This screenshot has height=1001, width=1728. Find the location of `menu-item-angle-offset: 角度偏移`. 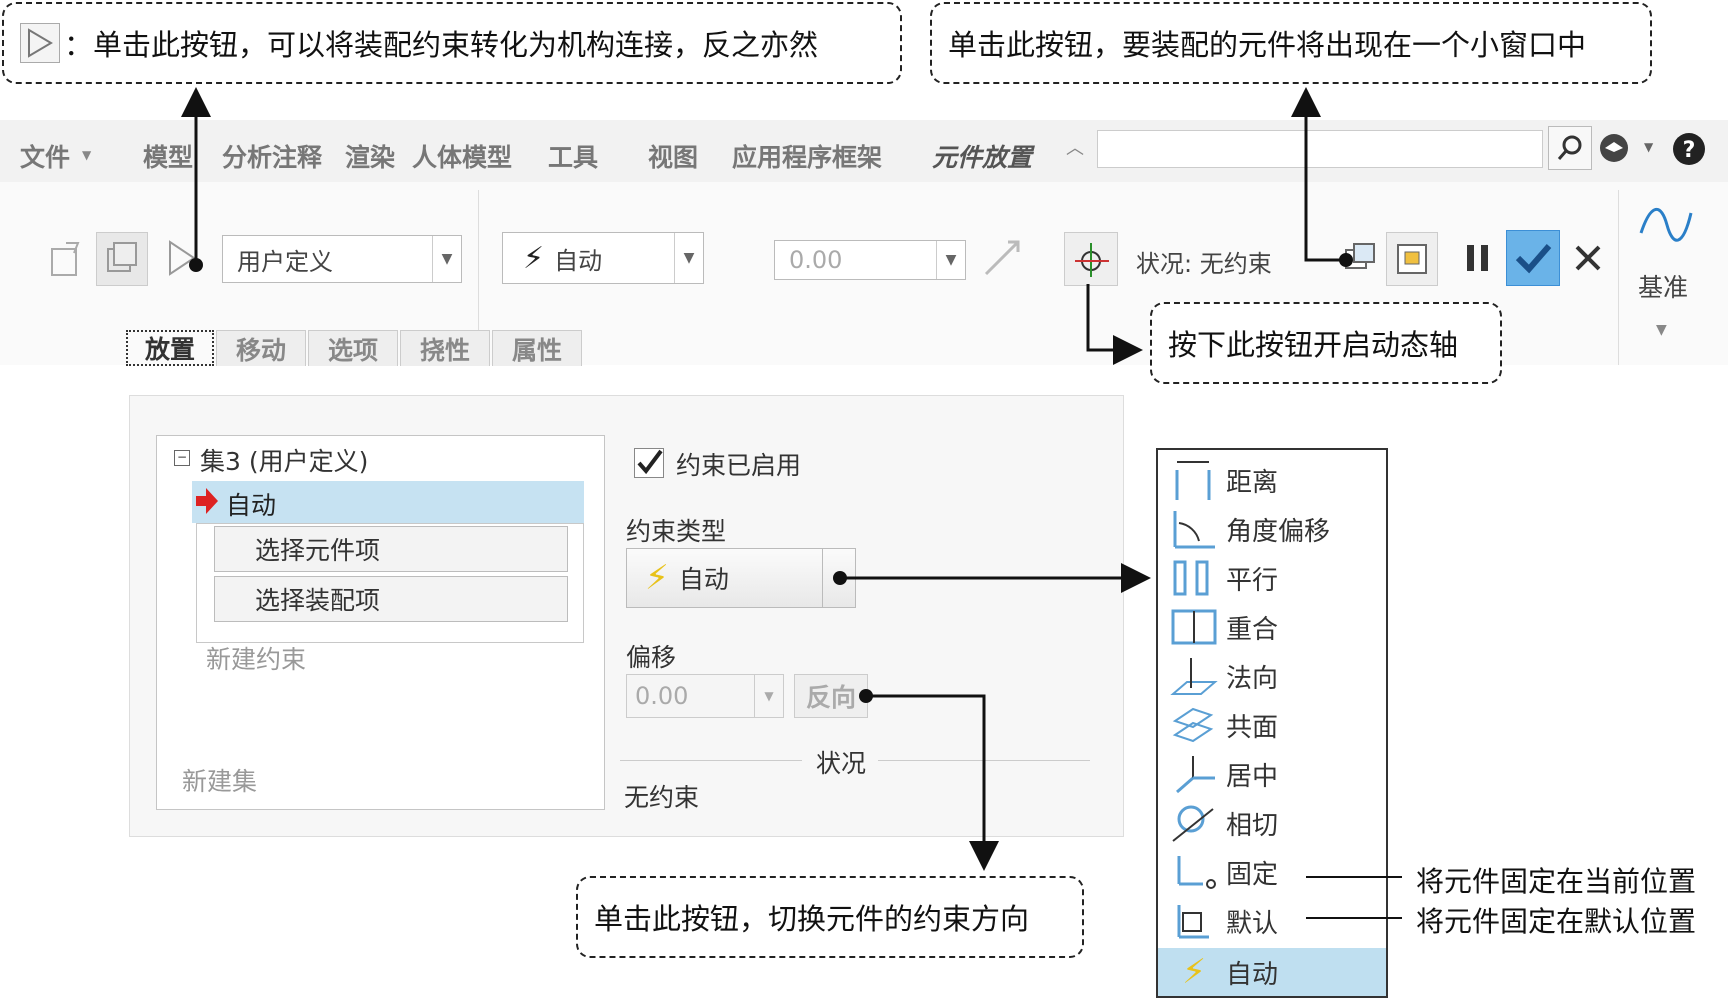

menu-item-angle-offset: 角度偏移 is located at coordinates (1272, 529).